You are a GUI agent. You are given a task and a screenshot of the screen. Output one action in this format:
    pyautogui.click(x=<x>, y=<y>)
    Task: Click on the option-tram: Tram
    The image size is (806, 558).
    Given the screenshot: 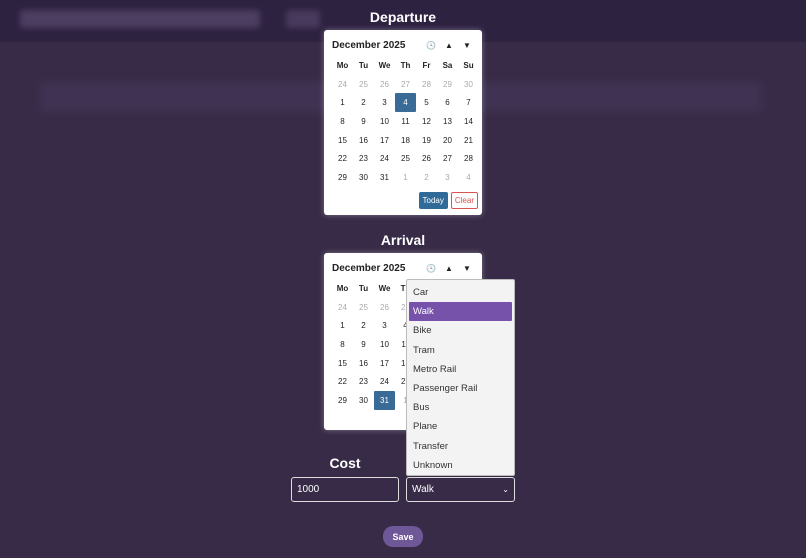 What is the action you would take?
    pyautogui.click(x=460, y=350)
    